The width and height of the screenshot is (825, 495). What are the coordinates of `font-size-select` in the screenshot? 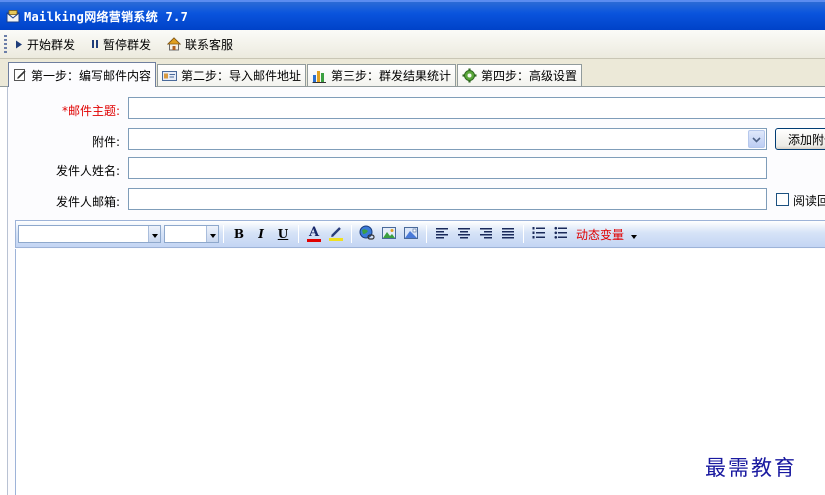 It's located at (191, 234).